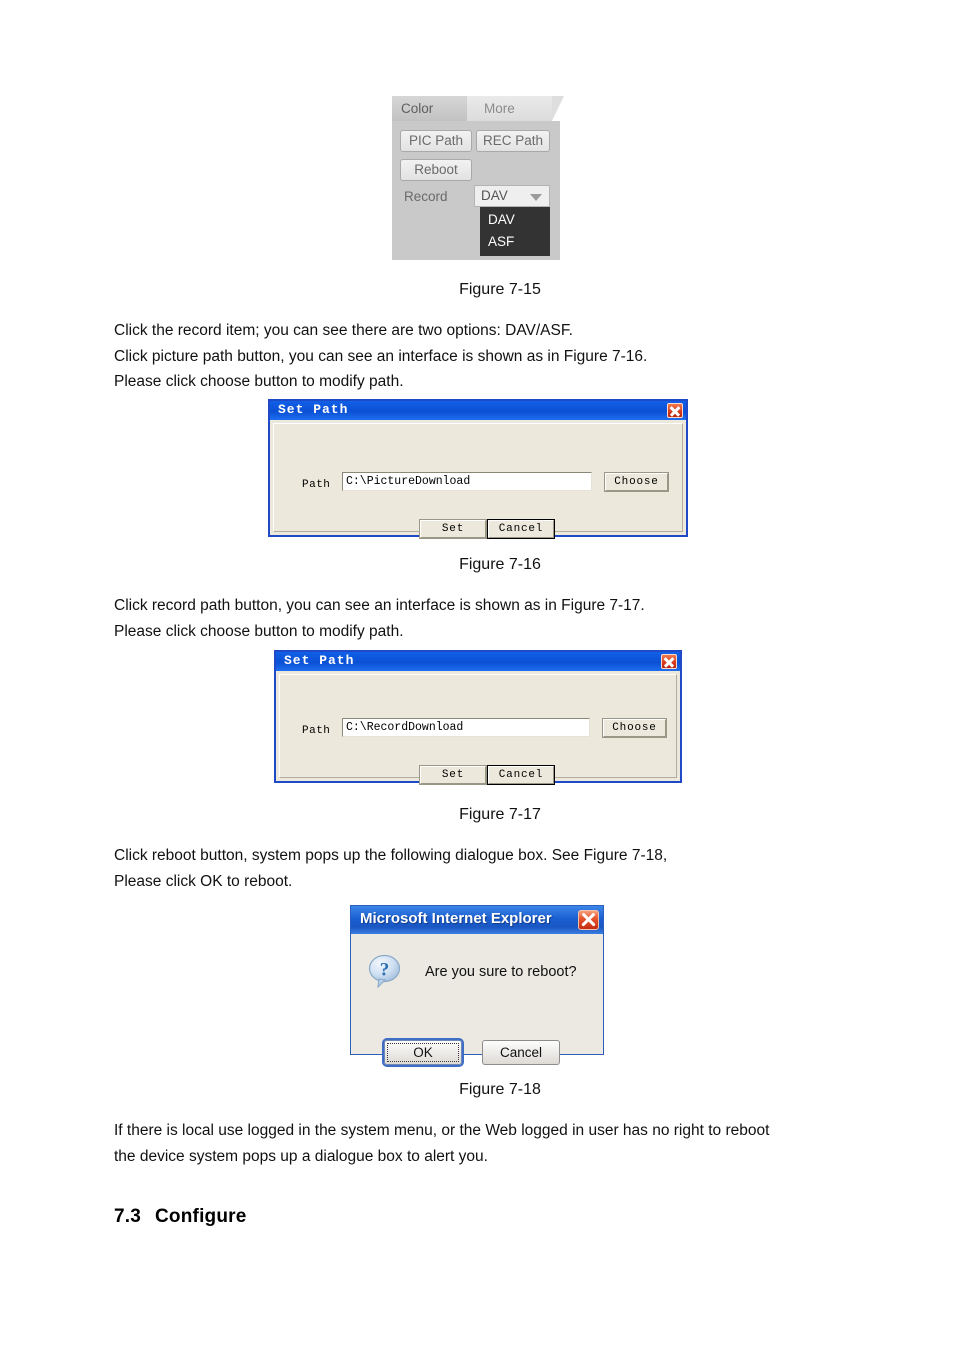 The width and height of the screenshot is (954, 1350). What do you see at coordinates (456, 918) in the screenshot?
I see `dialog-title: Microsoft Internet Explorer` at bounding box center [456, 918].